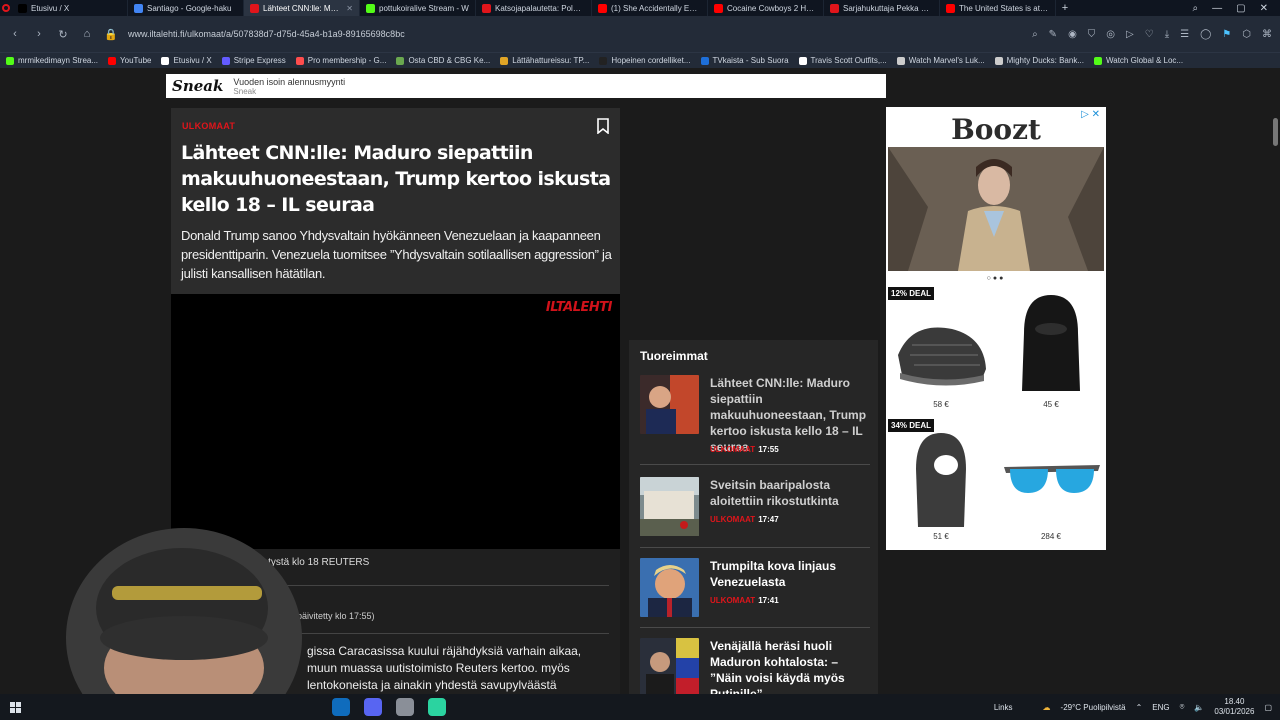 The width and height of the screenshot is (1280, 720). What do you see at coordinates (1090, 114) in the screenshot?
I see `ad-choices-icon: ▷ ✕` at bounding box center [1090, 114].